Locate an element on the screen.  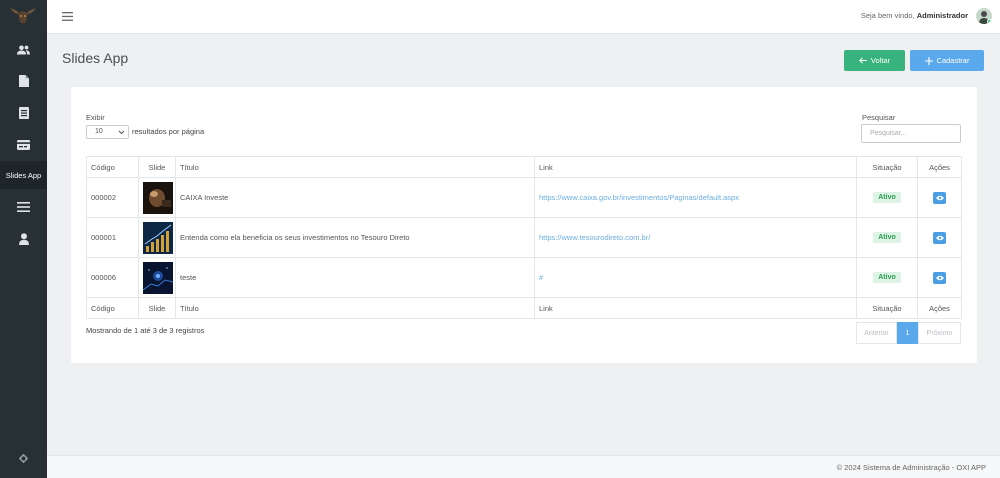
back-button-label: Voltar is located at coordinates (880, 60).